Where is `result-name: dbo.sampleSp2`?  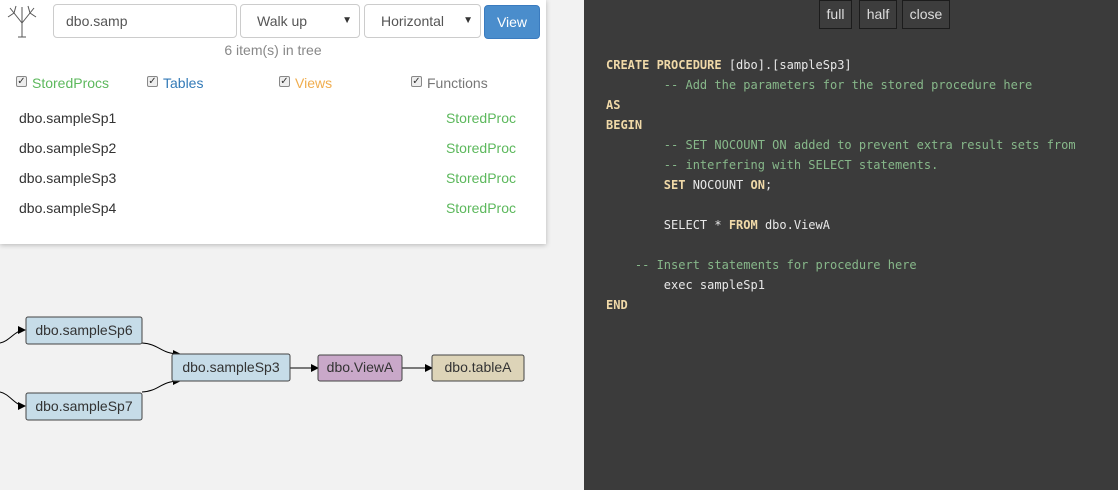 result-name: dbo.sampleSp2 is located at coordinates (68, 148).